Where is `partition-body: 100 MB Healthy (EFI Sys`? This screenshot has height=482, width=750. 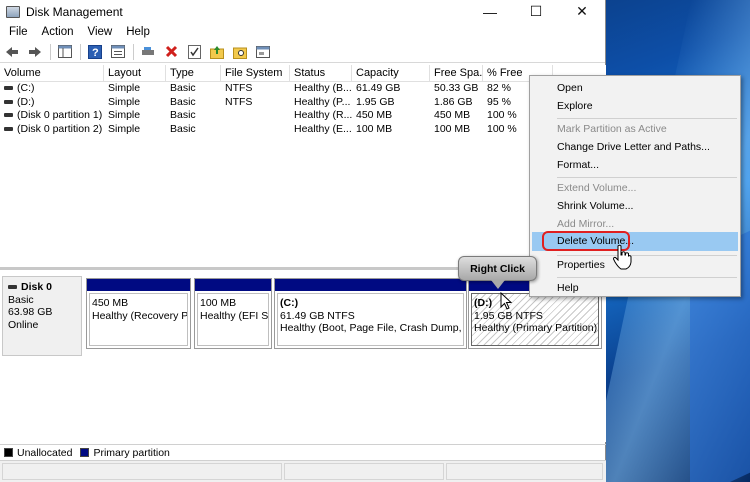 partition-body: 100 MB Healthy (EFI Sys is located at coordinates (233, 319).